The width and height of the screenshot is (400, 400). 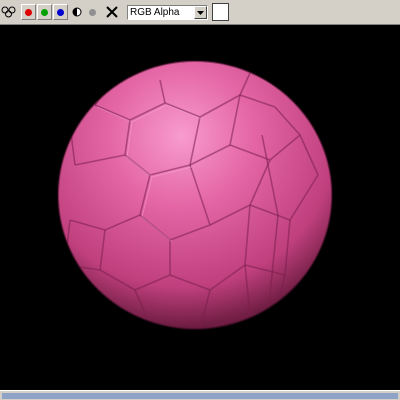 What do you see at coordinates (220, 12) in the screenshot?
I see `color-swatch` at bounding box center [220, 12].